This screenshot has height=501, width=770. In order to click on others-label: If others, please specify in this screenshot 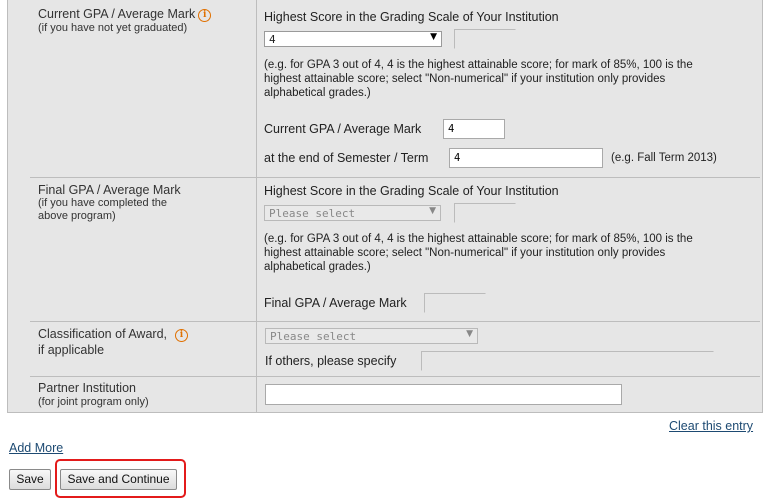, I will do `click(331, 361)`.